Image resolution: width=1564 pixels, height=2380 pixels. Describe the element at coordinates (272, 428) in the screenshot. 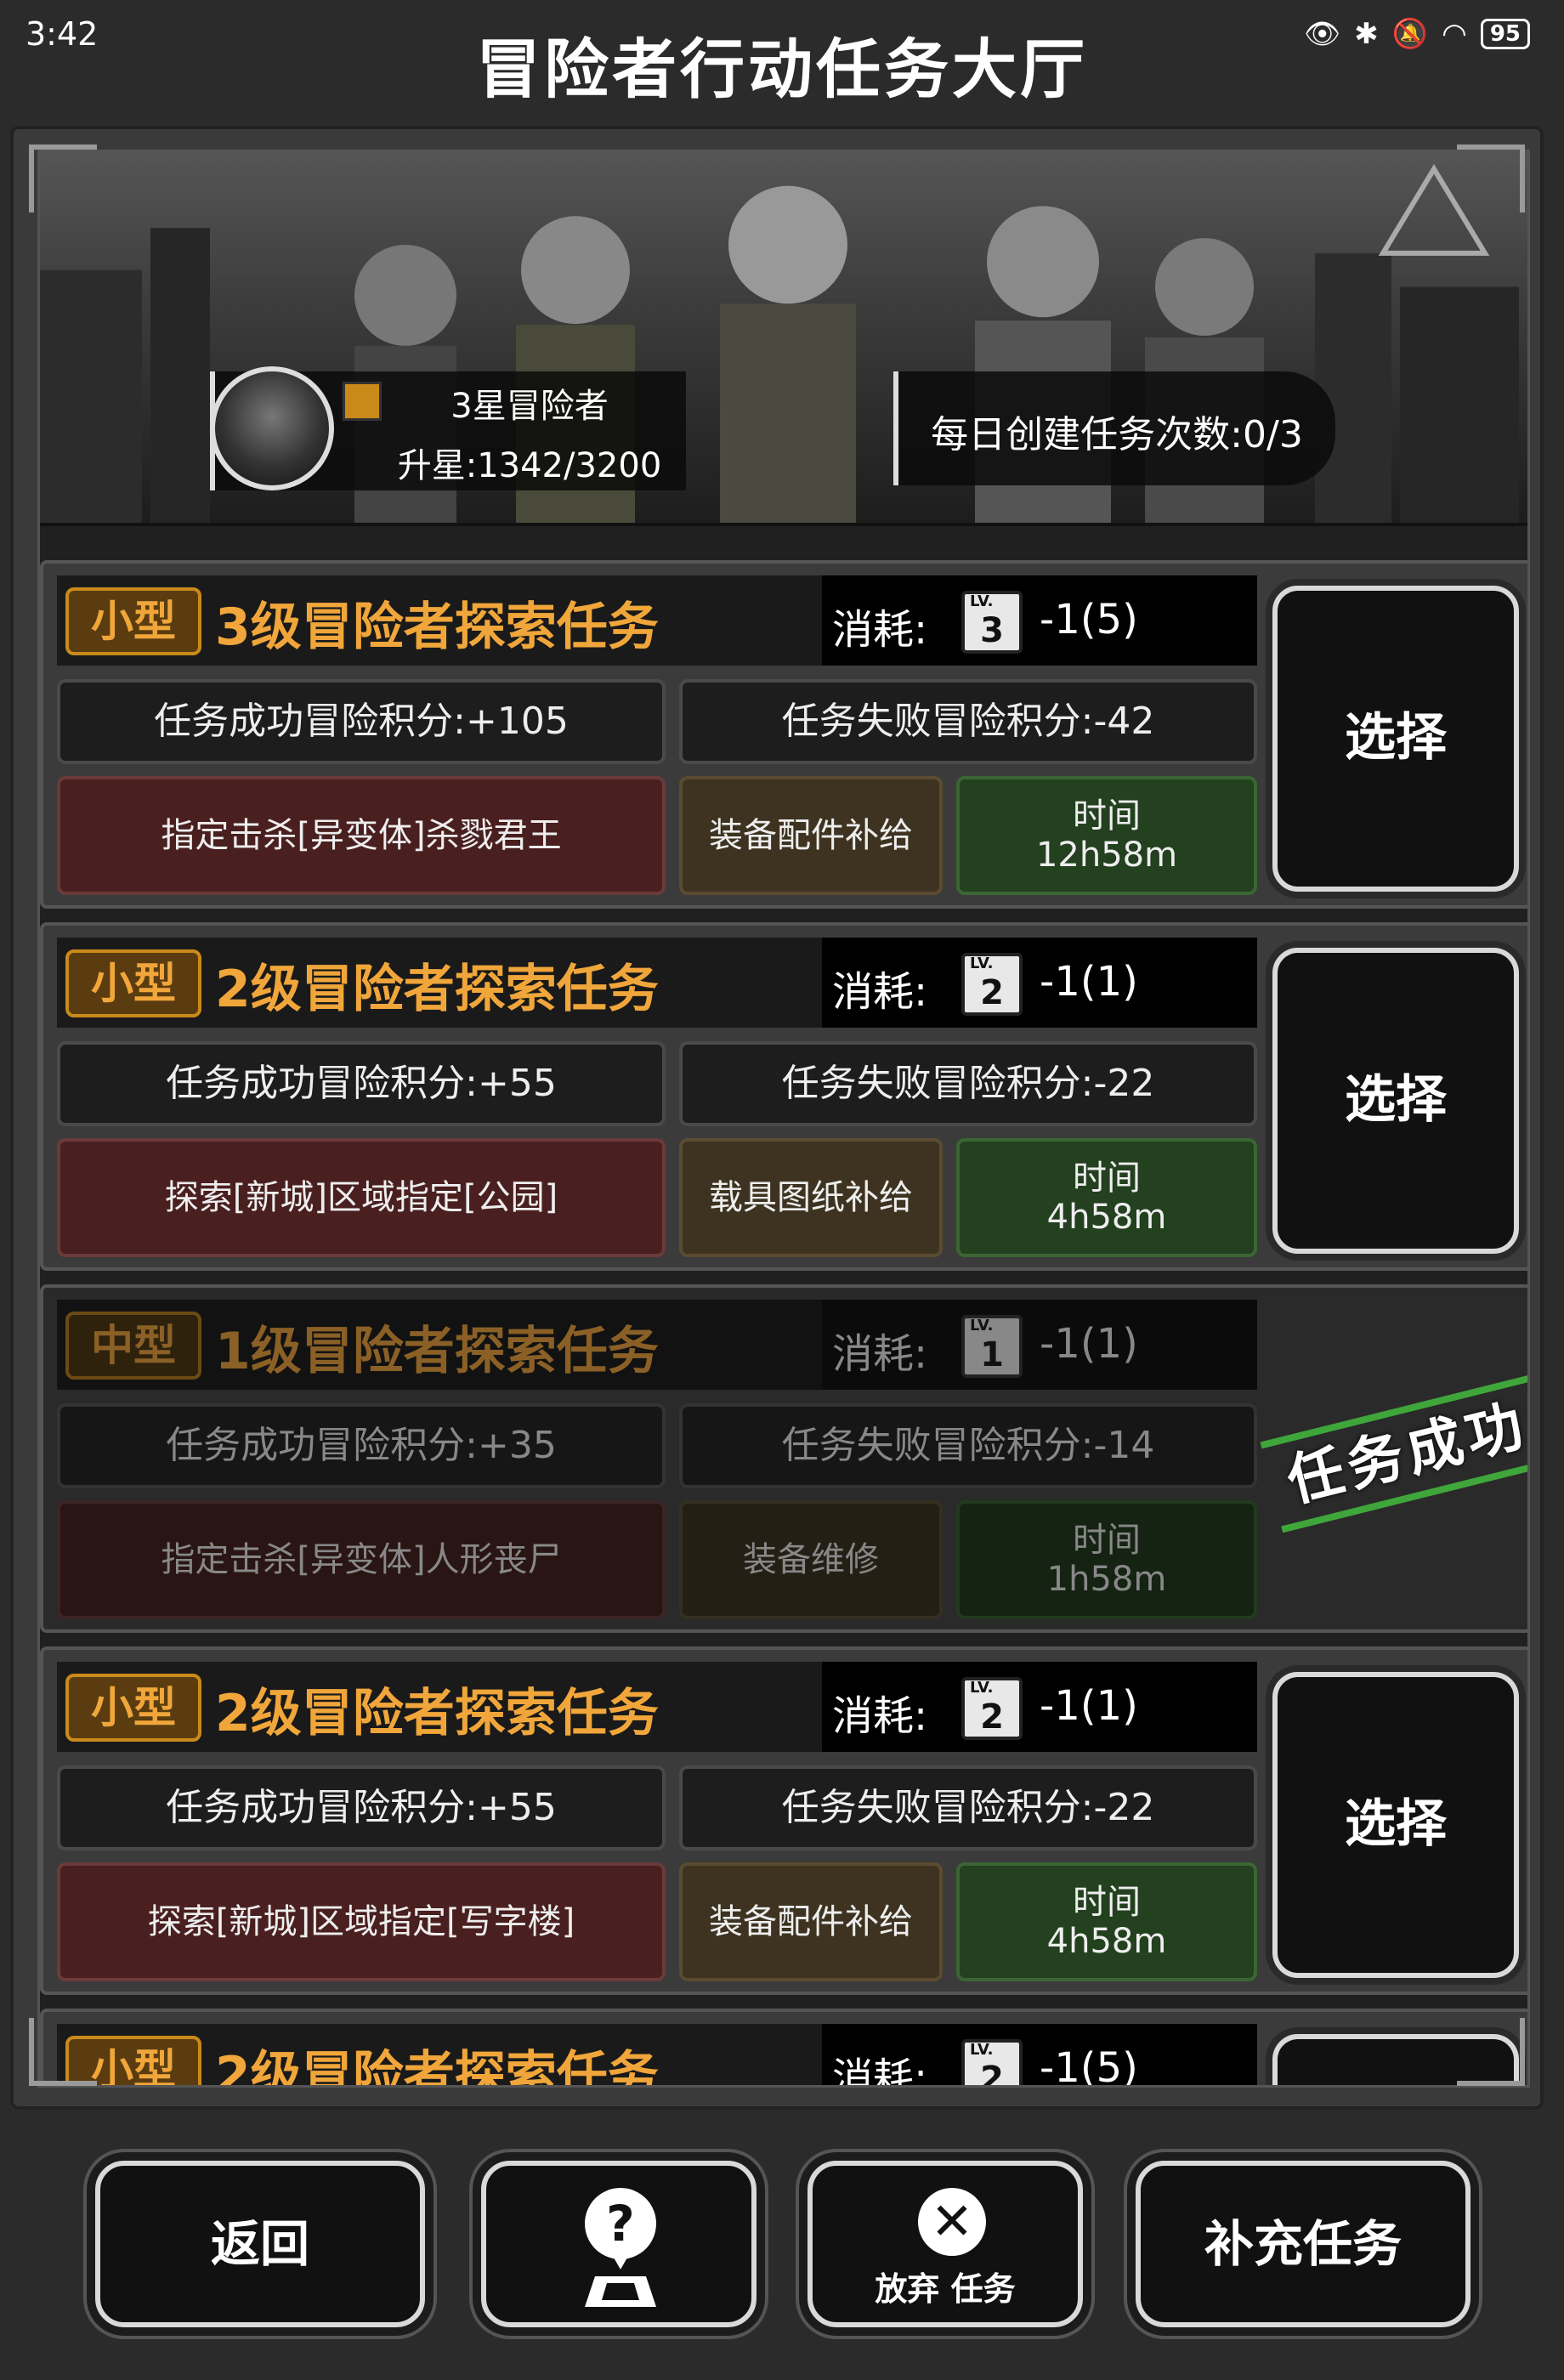

I see `player-avatar` at that location.